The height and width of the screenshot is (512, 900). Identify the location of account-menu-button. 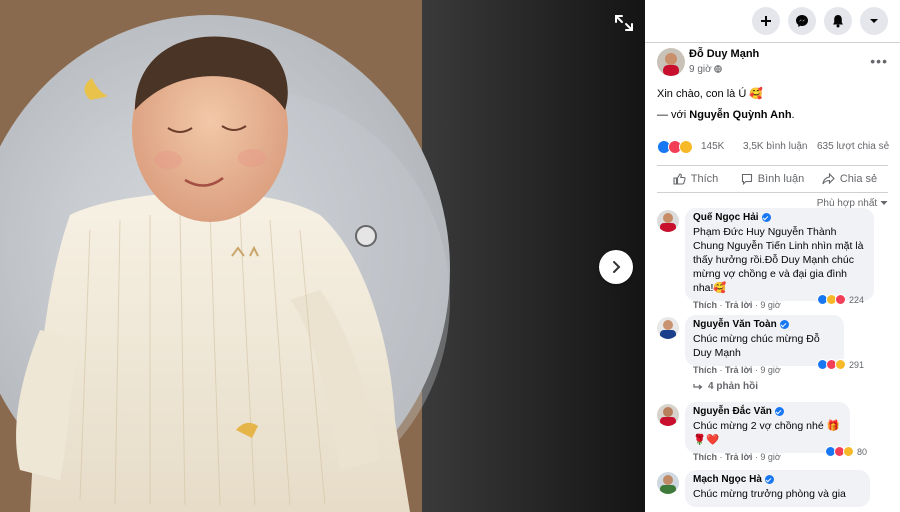
(874, 21).